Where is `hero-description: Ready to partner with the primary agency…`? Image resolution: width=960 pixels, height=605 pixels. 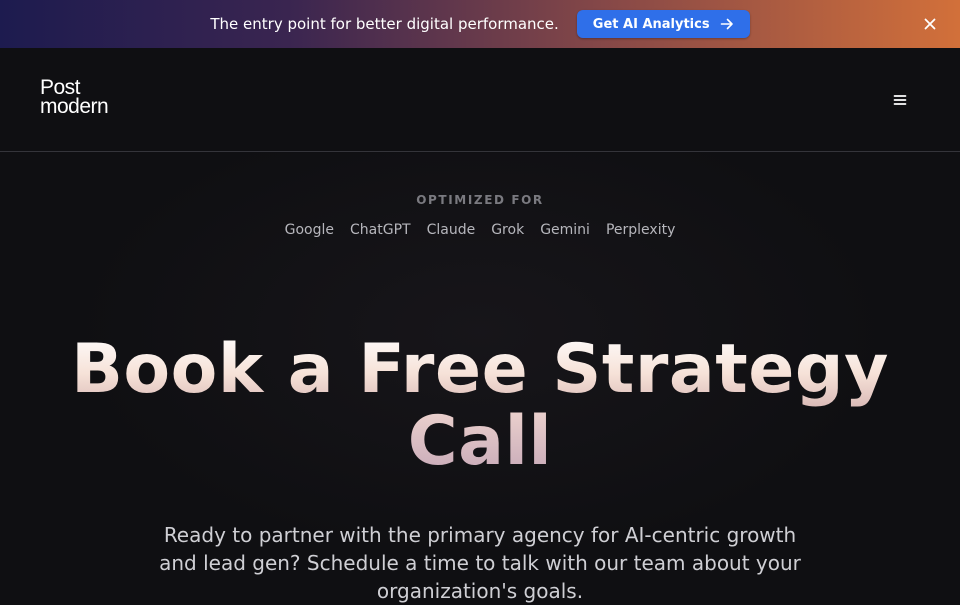 hero-description: Ready to partner with the primary agency… is located at coordinates (480, 563).